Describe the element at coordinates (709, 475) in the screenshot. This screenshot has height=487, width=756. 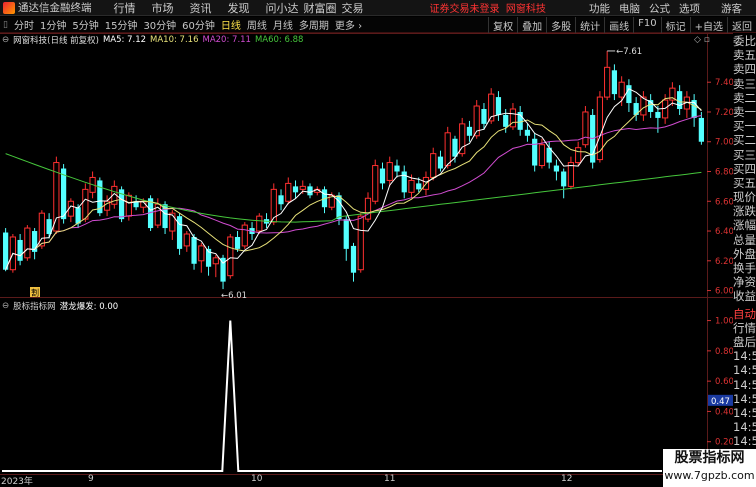
I see `watermark-url: www.7gpzb.com` at that location.